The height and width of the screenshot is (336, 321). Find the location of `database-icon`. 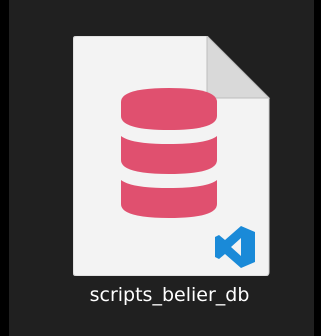

database-icon is located at coordinates (169, 153).